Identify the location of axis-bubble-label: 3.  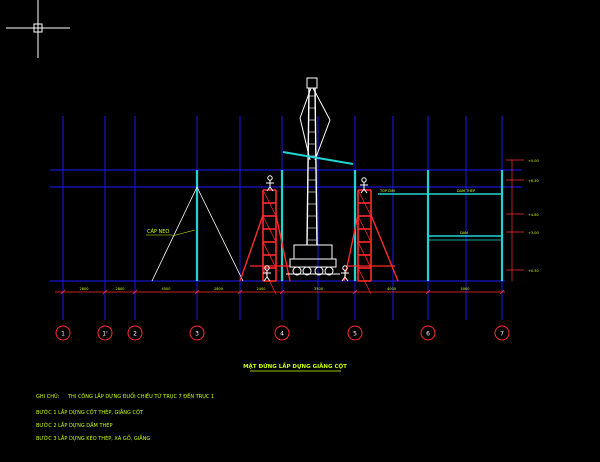
(197, 334).